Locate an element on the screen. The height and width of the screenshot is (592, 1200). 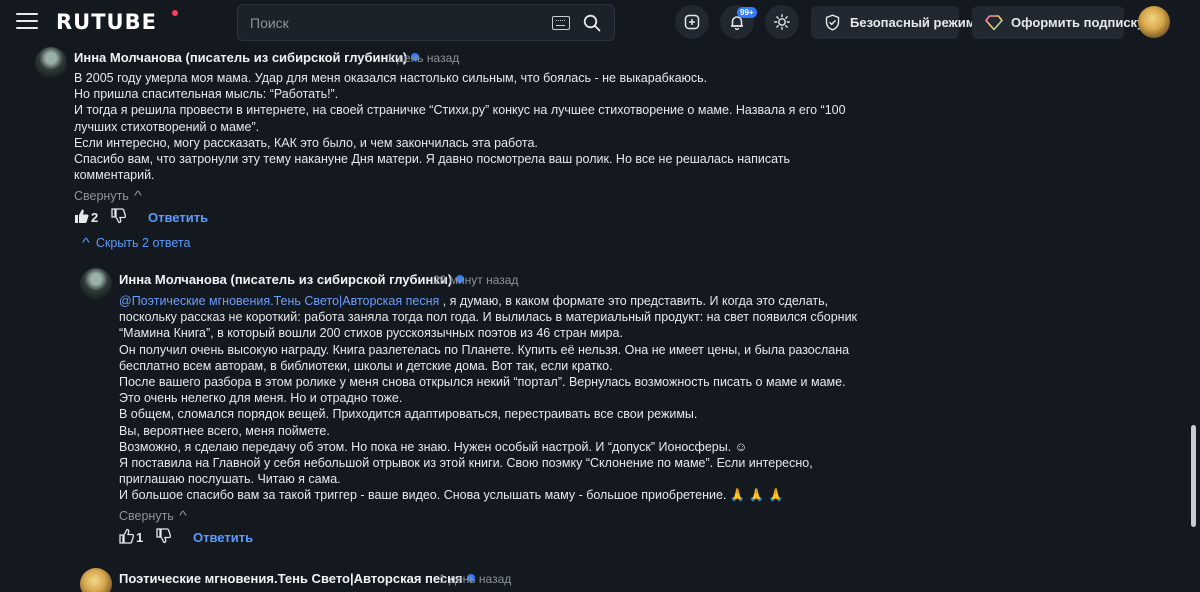
top-header: RUTUBE 99+ is located at coordinates (600, 22).